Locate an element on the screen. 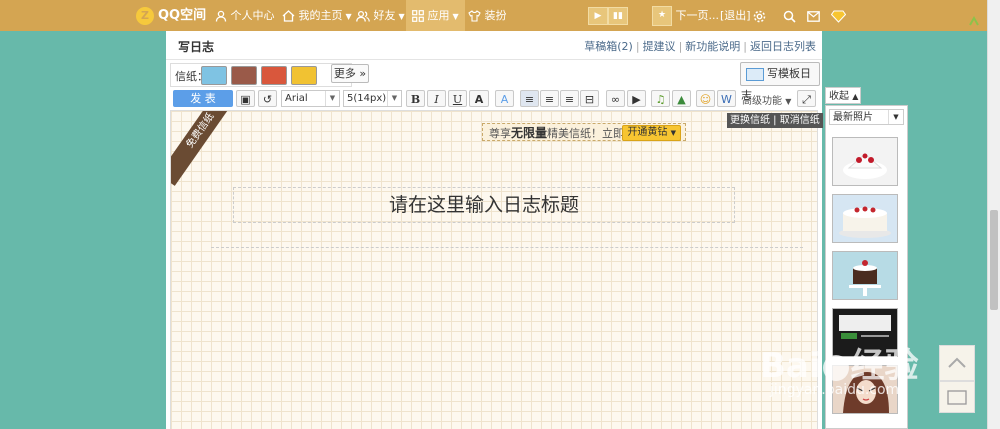 The height and width of the screenshot is (429, 1000). collapse-tab: 收起 ▲ is located at coordinates (843, 95).